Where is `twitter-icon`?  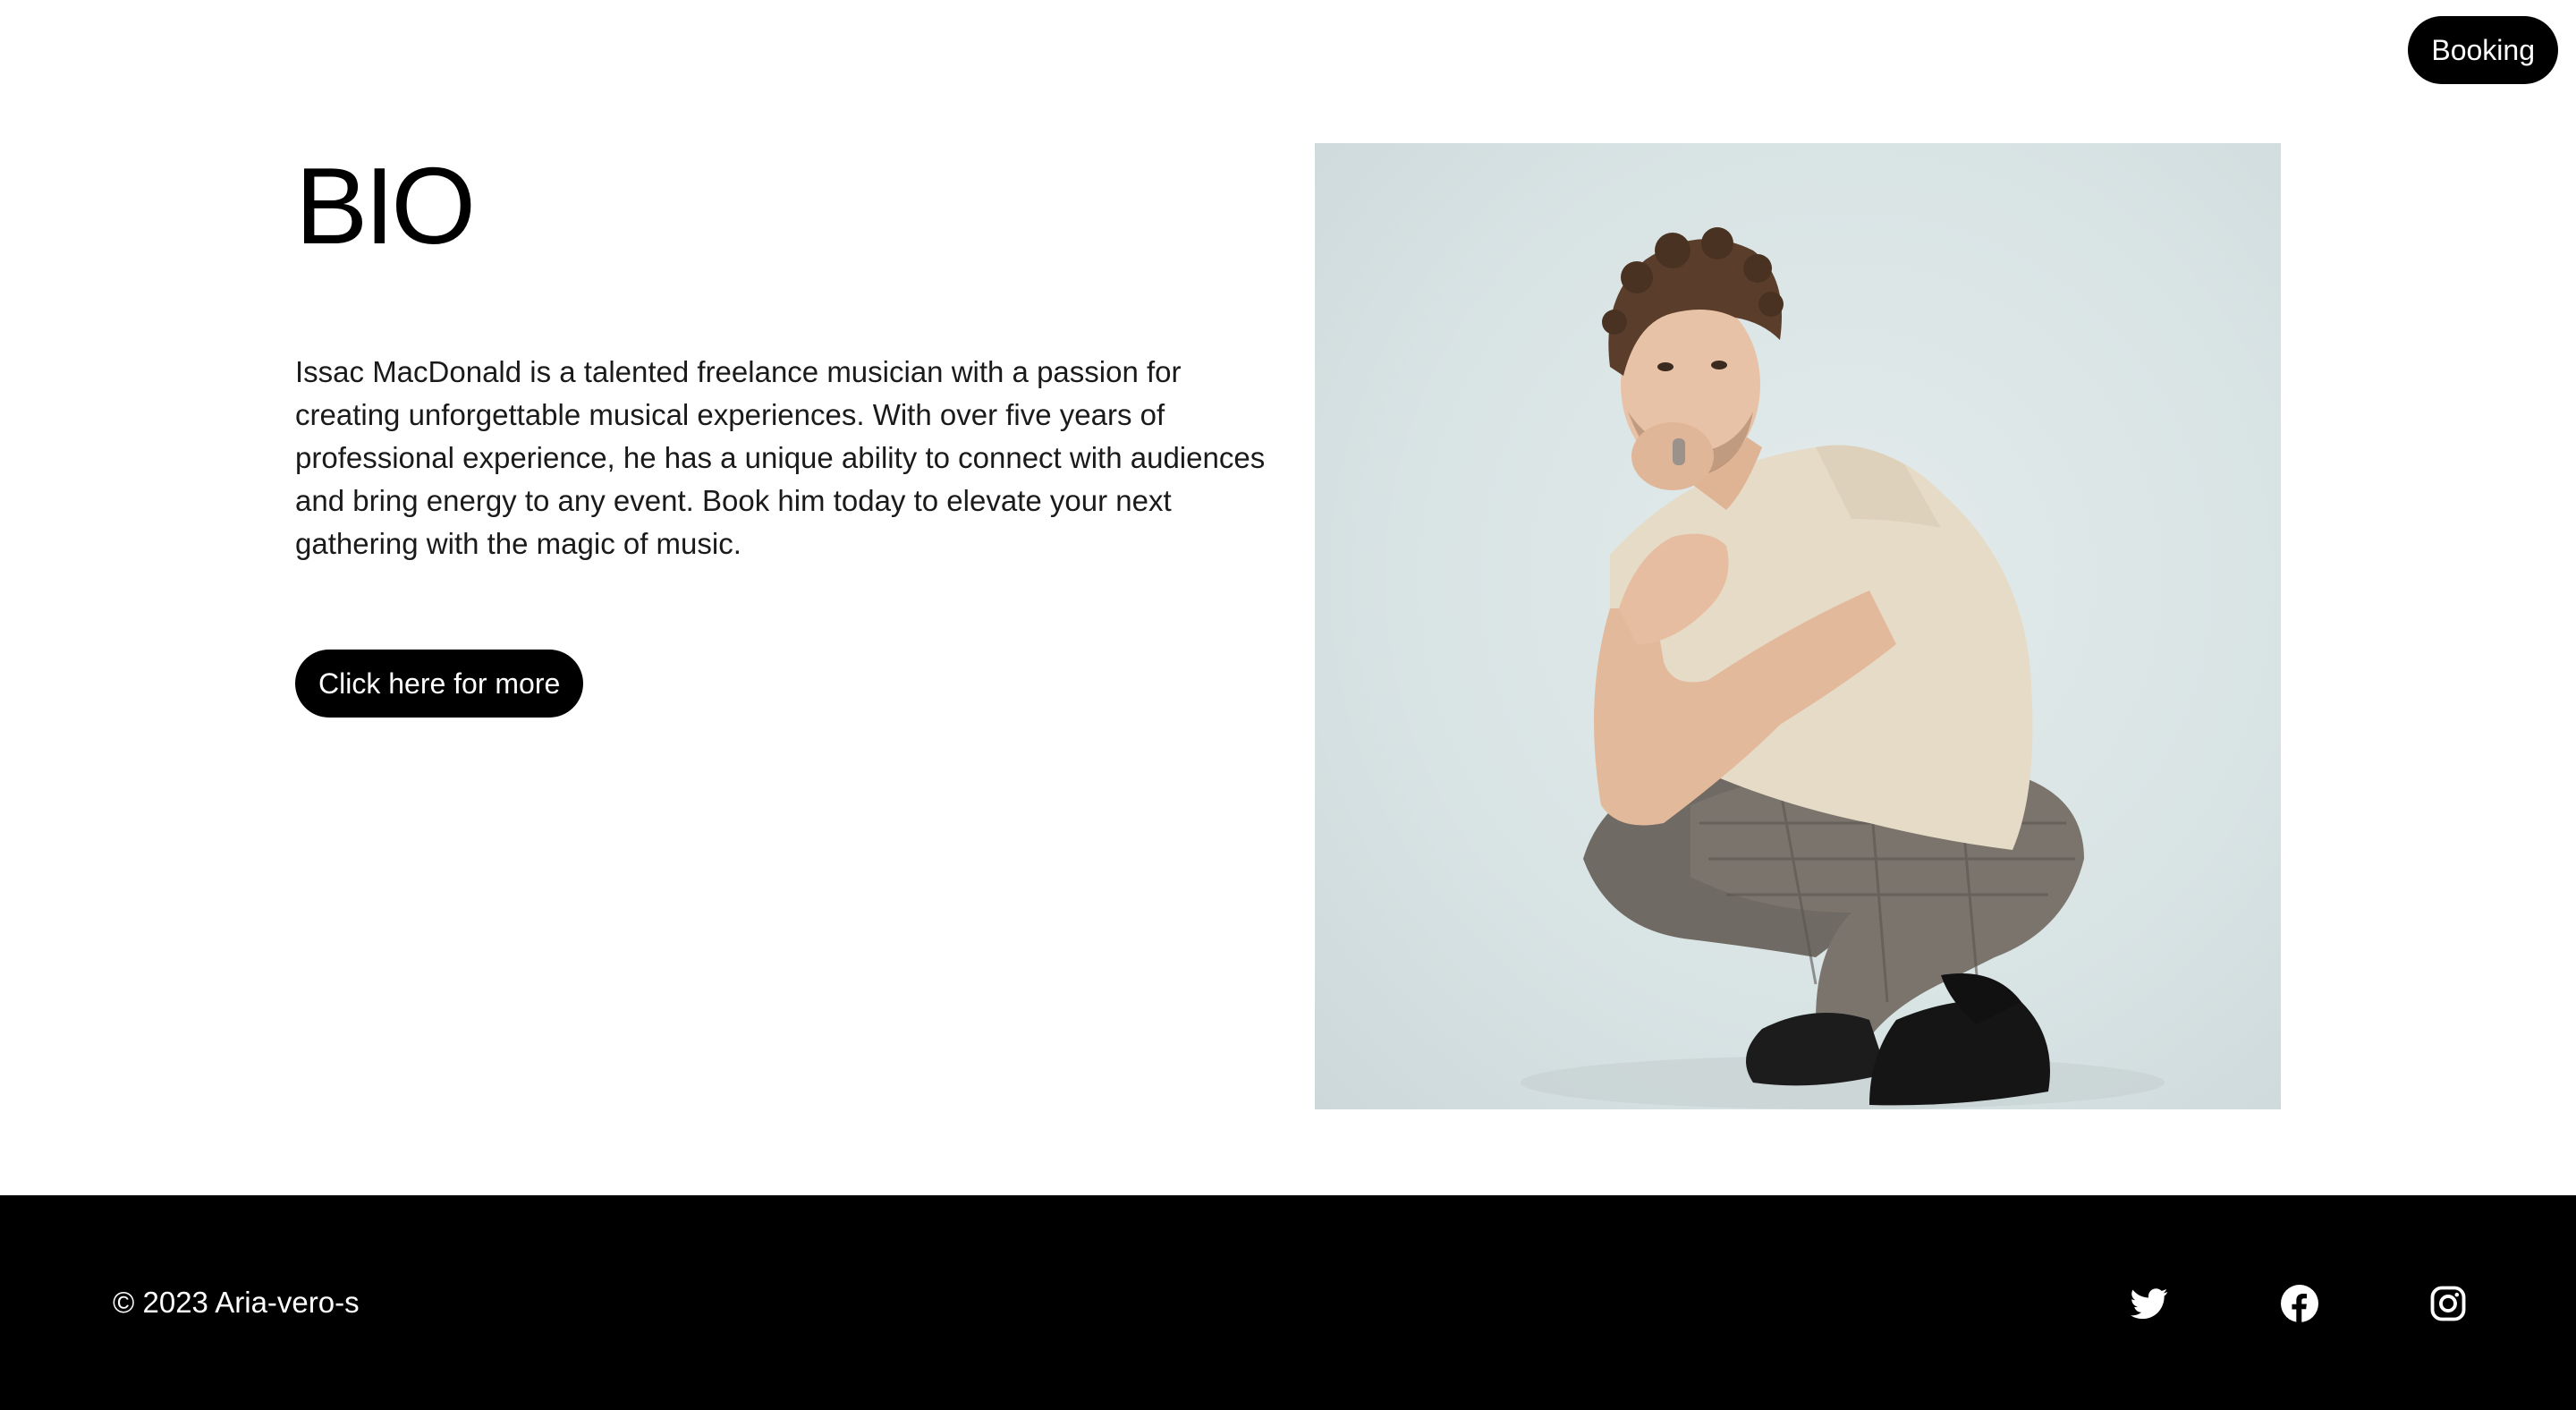
twitter-icon is located at coordinates (2149, 1304).